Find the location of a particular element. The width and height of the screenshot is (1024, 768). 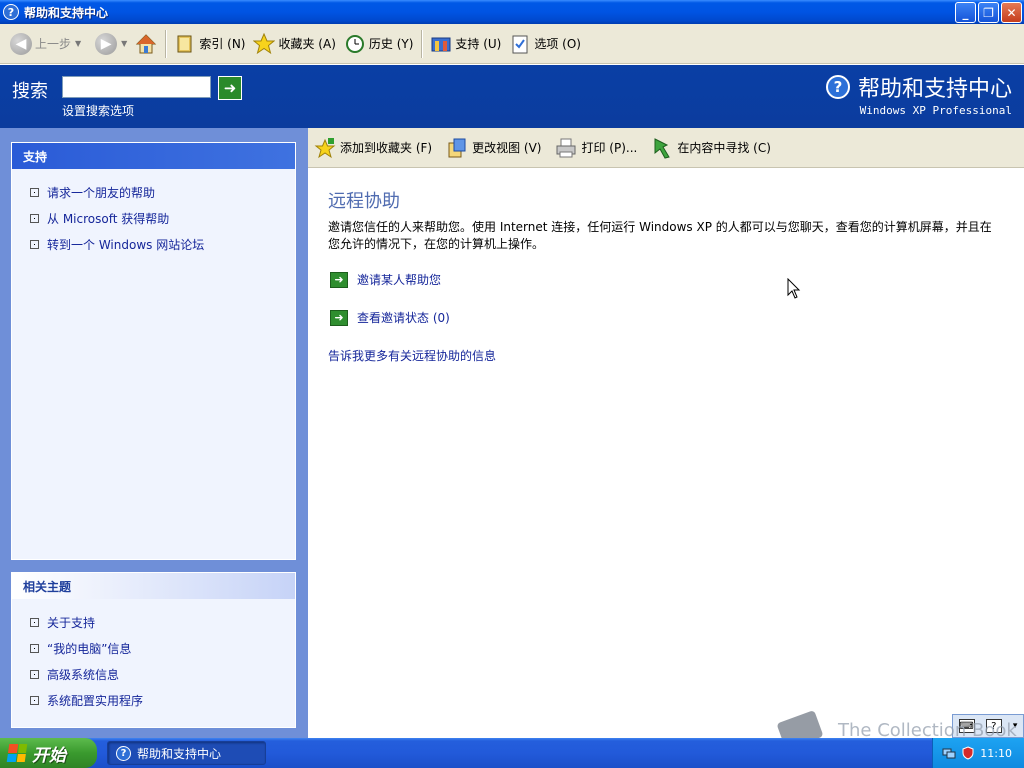

start-label: 开始 is located at coordinates (49, 755).